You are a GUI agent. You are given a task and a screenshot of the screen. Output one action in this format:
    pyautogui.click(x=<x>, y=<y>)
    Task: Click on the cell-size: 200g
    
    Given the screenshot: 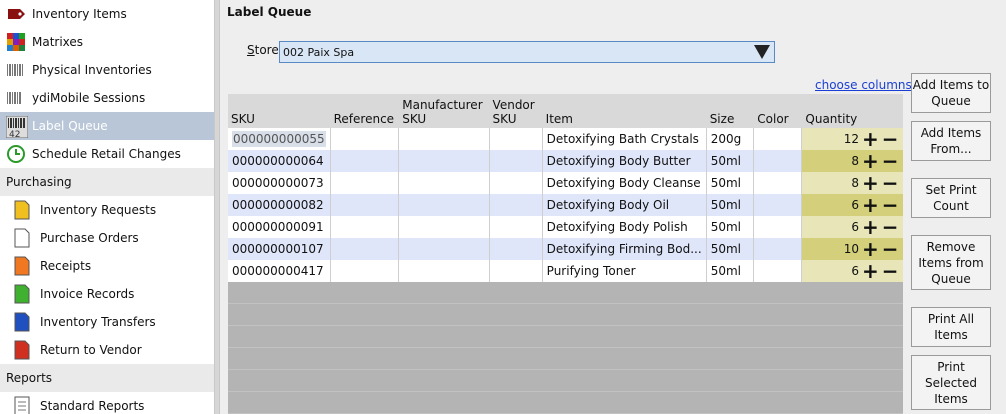 What is the action you would take?
    pyautogui.click(x=730, y=139)
    